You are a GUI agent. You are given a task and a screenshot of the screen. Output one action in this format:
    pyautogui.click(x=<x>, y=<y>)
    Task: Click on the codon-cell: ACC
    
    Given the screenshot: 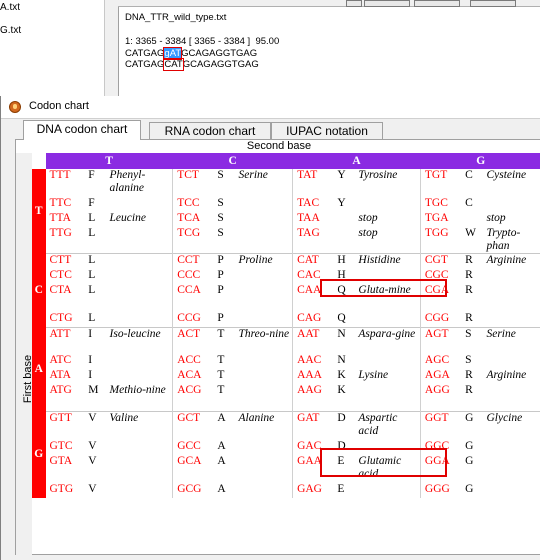 What is the action you would take?
    pyautogui.click(x=193, y=361)
    